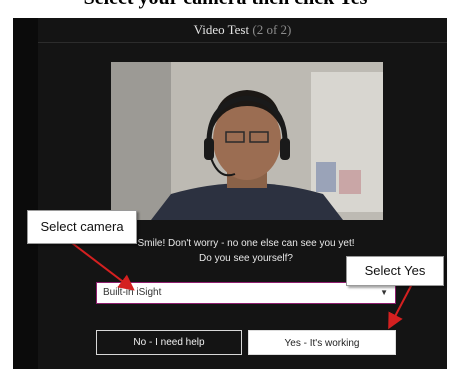  I want to click on select-yes-callout: Select Yes, so click(395, 271).